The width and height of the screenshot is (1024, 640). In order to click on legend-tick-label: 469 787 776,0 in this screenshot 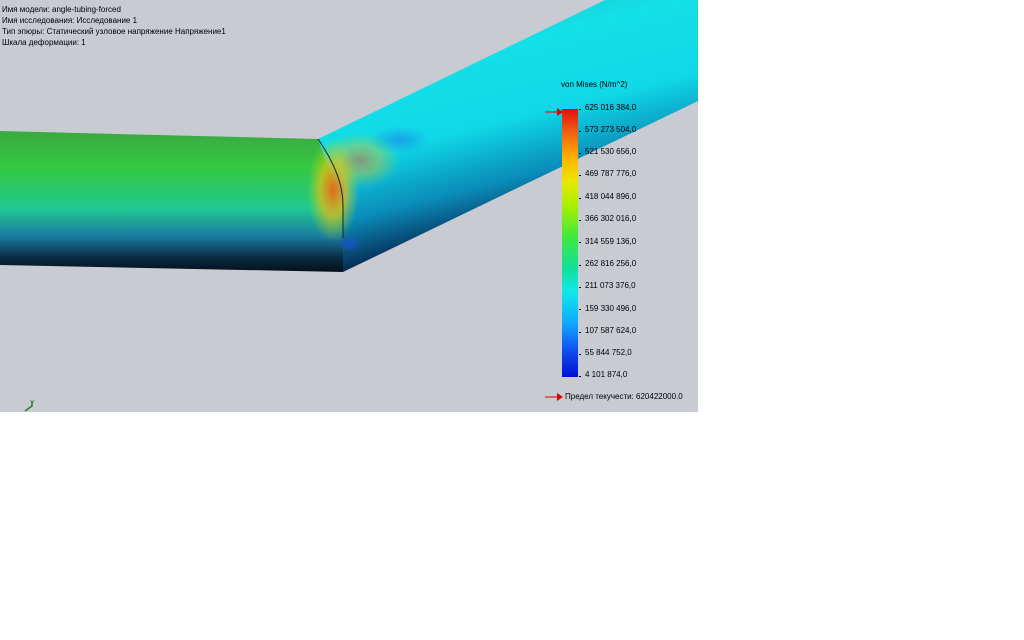, I will do `click(611, 173)`.